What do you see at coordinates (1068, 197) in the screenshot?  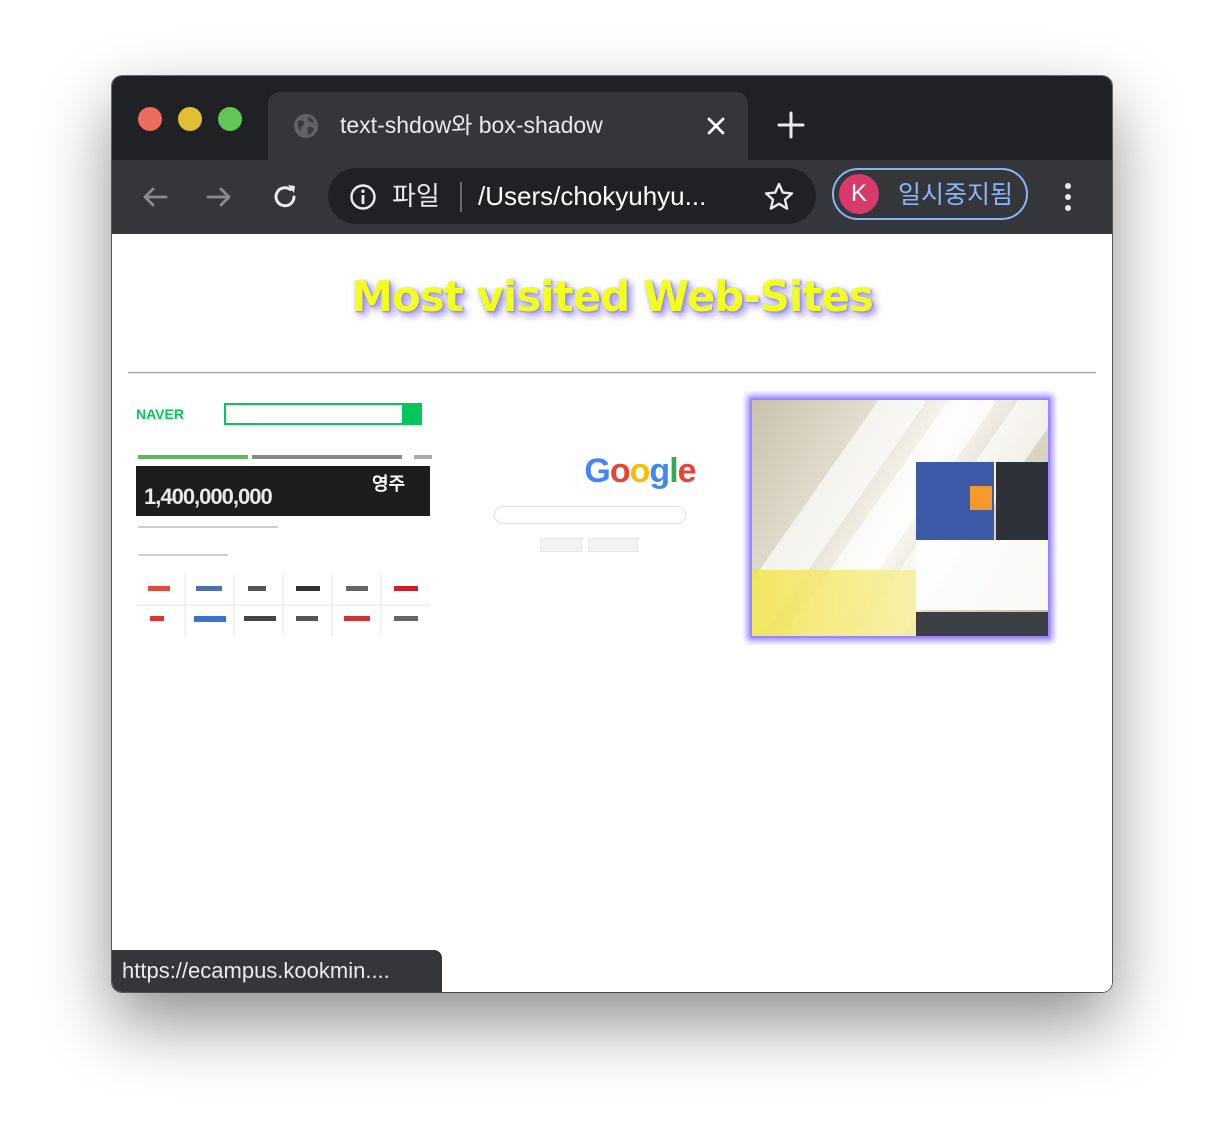 I see `kebab-menu-icon` at bounding box center [1068, 197].